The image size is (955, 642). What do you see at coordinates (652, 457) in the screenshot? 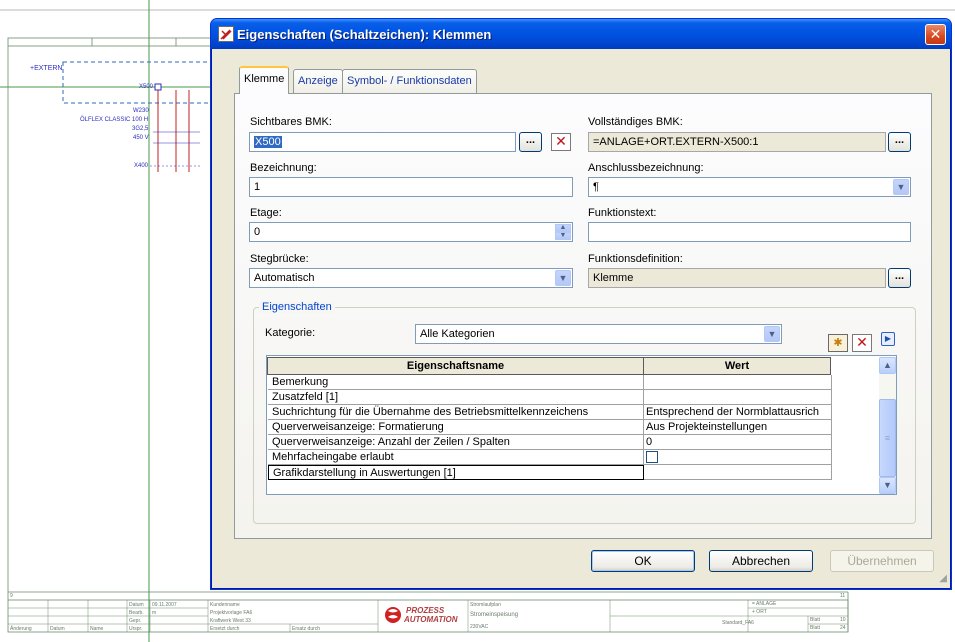
I see `mehrfacheingabe-checkbox` at bounding box center [652, 457].